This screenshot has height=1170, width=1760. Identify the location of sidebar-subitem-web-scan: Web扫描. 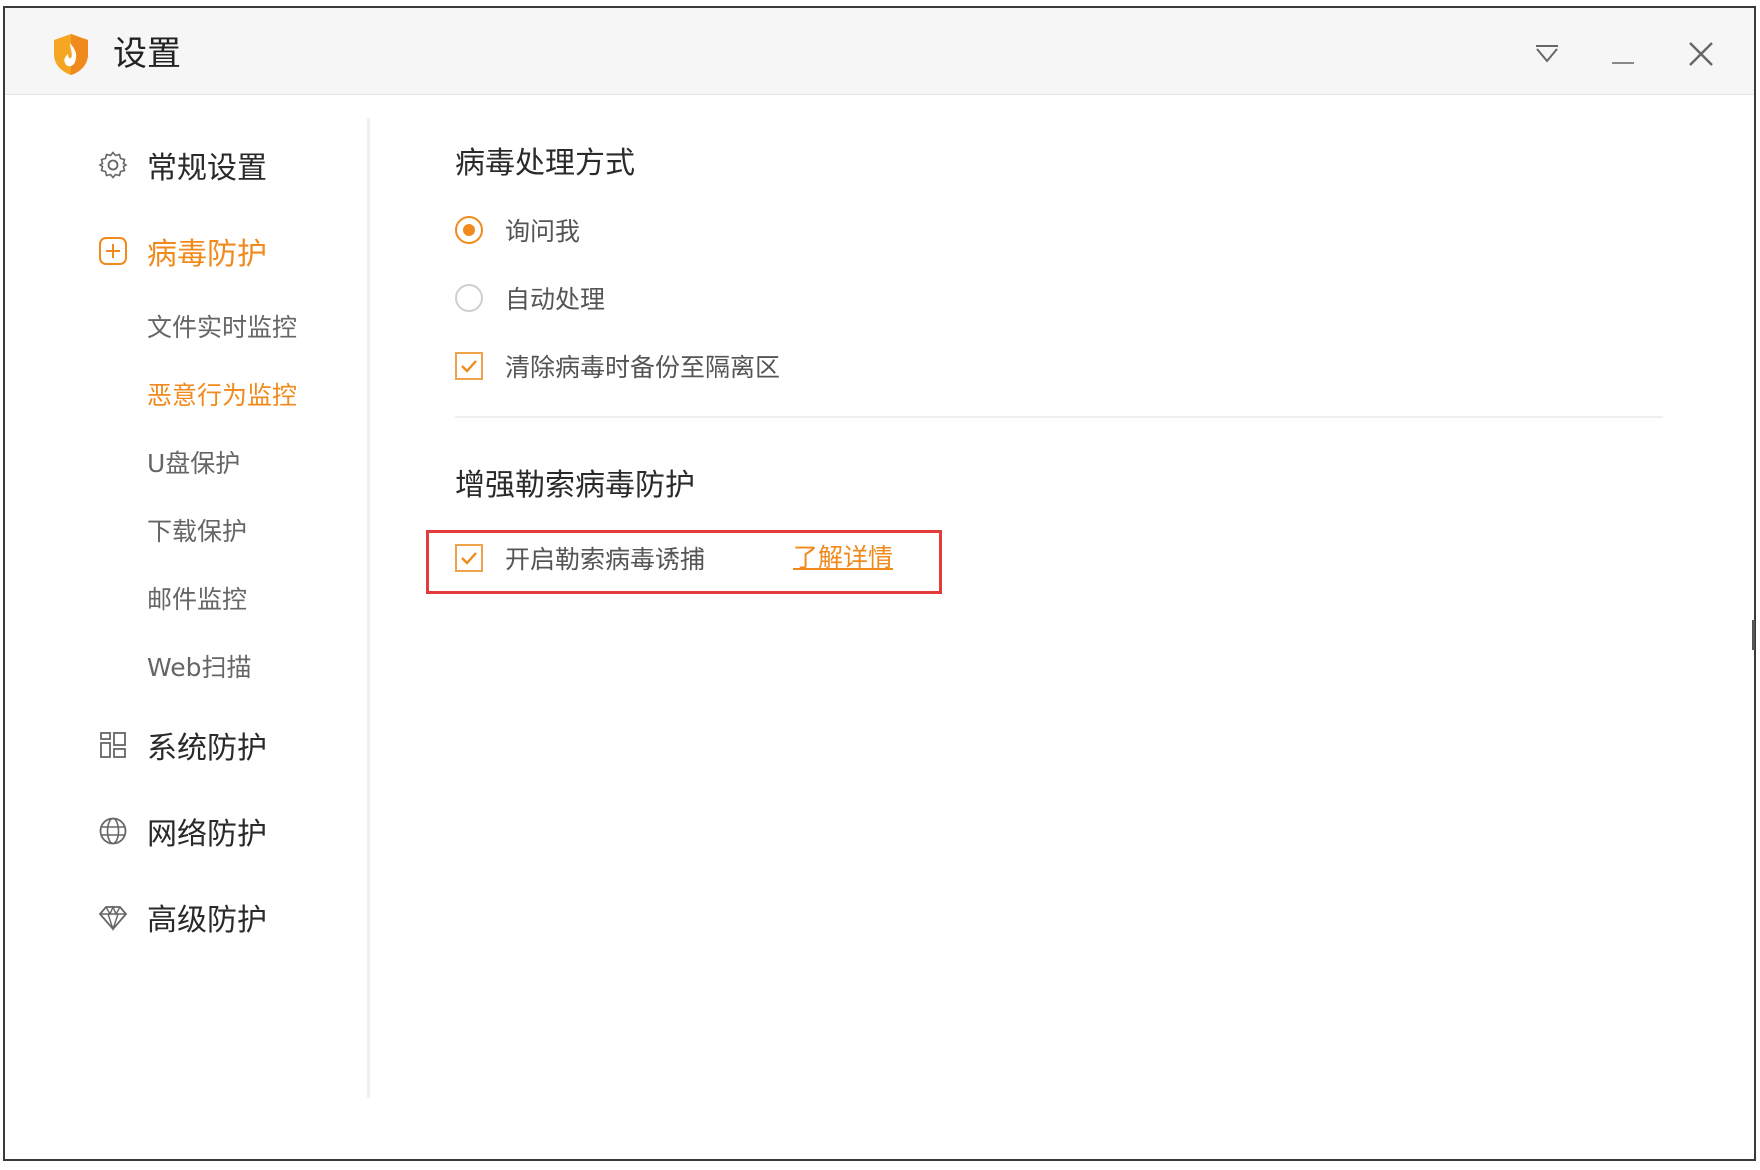
(199, 668).